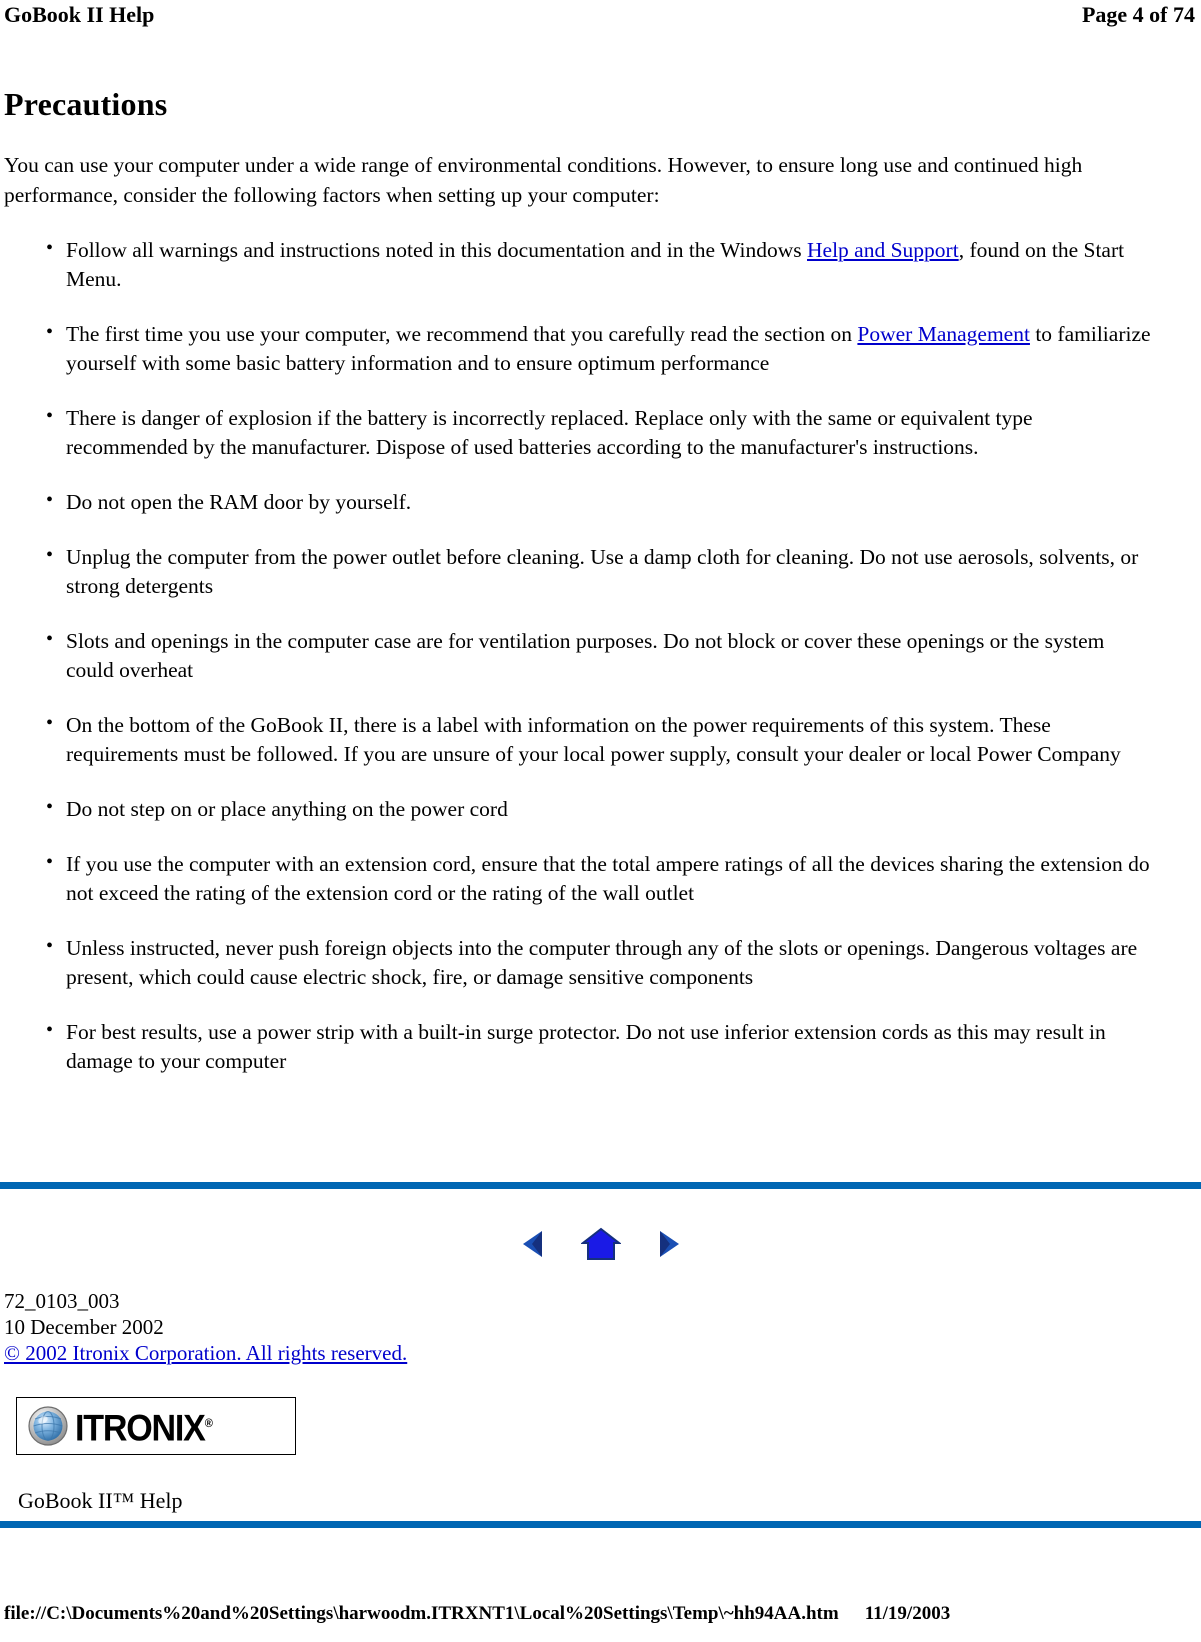  What do you see at coordinates (600, 17) in the screenshot?
I see `page-header: GoBook II Help Page 4 of 74` at bounding box center [600, 17].